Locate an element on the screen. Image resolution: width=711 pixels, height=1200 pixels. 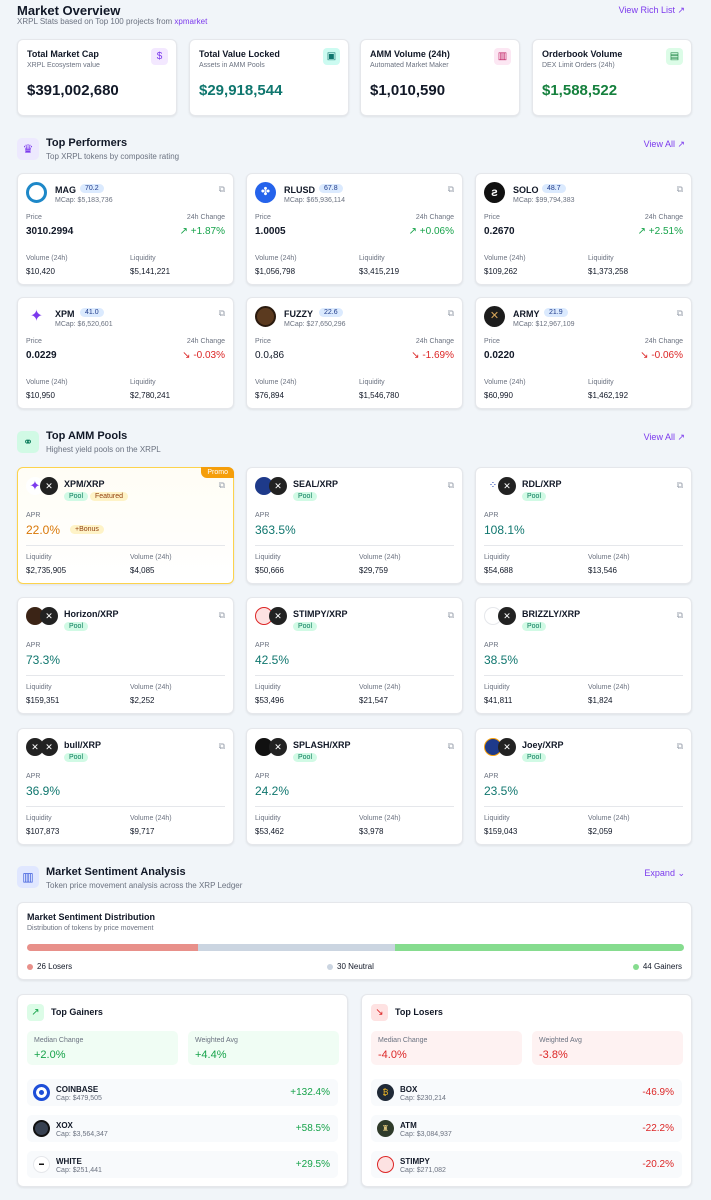
losers-legend: 26 Losers is located at coordinates (49, 966).